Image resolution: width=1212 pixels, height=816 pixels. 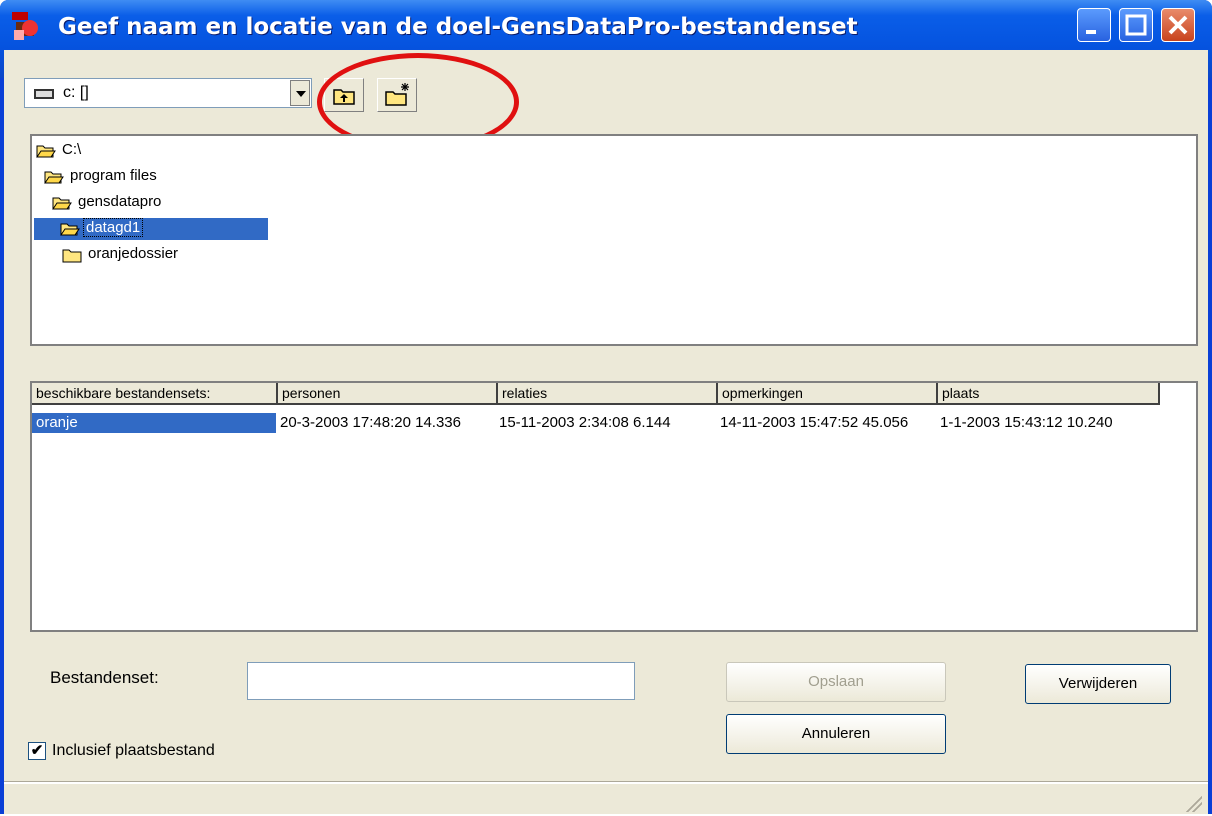 What do you see at coordinates (585, 422) in the screenshot?
I see `table-cell: 15-11-2003 2:34:08 6.144` at bounding box center [585, 422].